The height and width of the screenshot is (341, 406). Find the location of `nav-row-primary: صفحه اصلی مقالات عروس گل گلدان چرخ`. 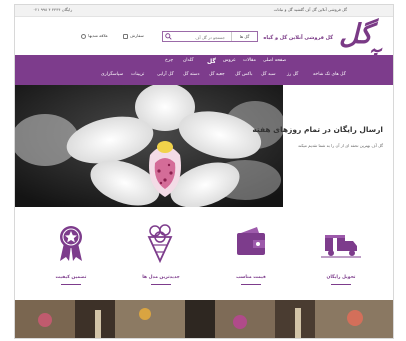

nav-row-primary: صفحه اصلی مقالات عروس گل گلدان چرخ is located at coordinates (204, 63).